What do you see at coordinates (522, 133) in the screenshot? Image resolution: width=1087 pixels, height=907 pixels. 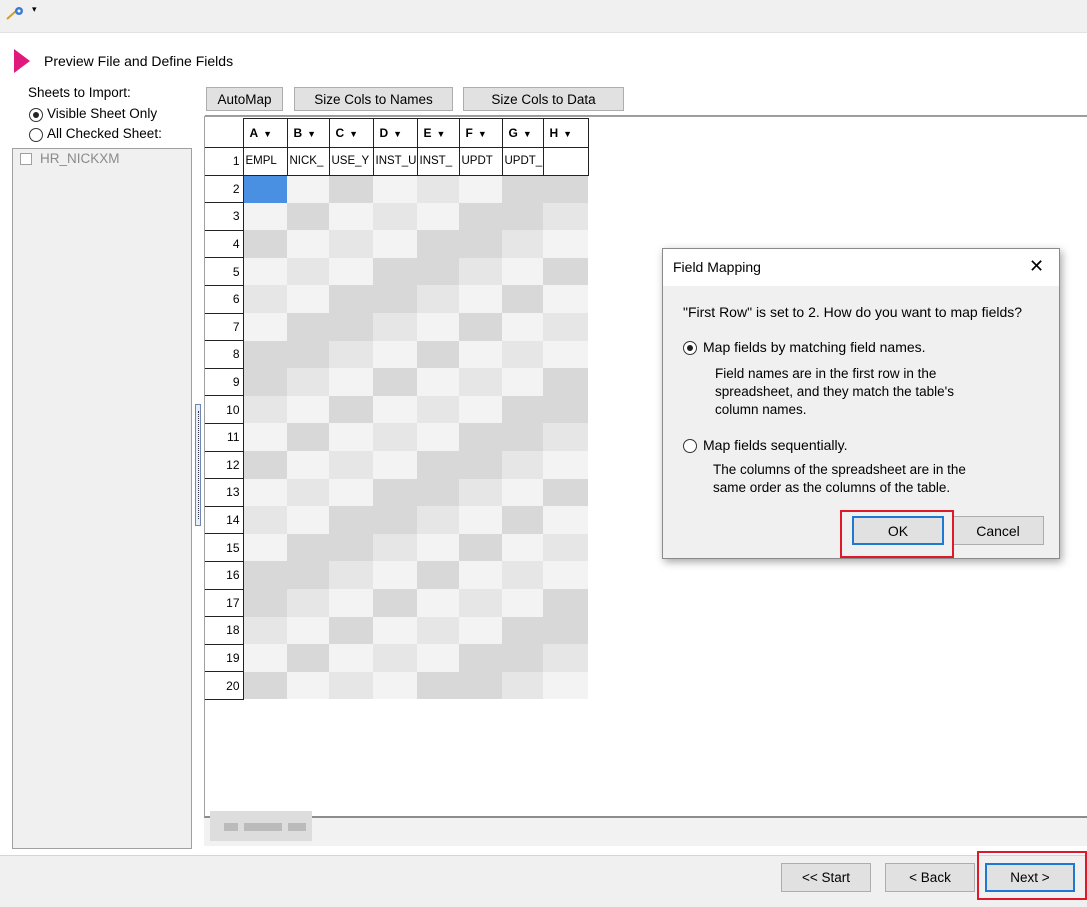 I see `column-header: G ▼` at bounding box center [522, 133].